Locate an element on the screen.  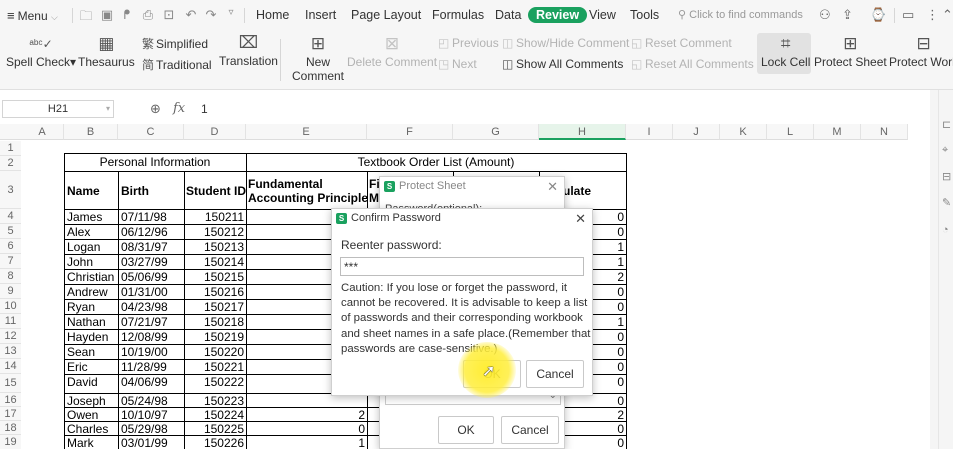
show-hide-comment-button: ◫ Show/Hide Comment is located at coordinates (565, 43).